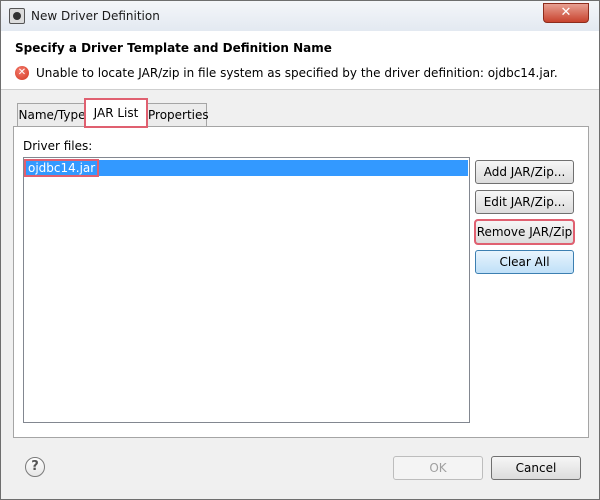  Describe the element at coordinates (95, 16) in the screenshot. I see `window-title: New Driver Definition` at that location.